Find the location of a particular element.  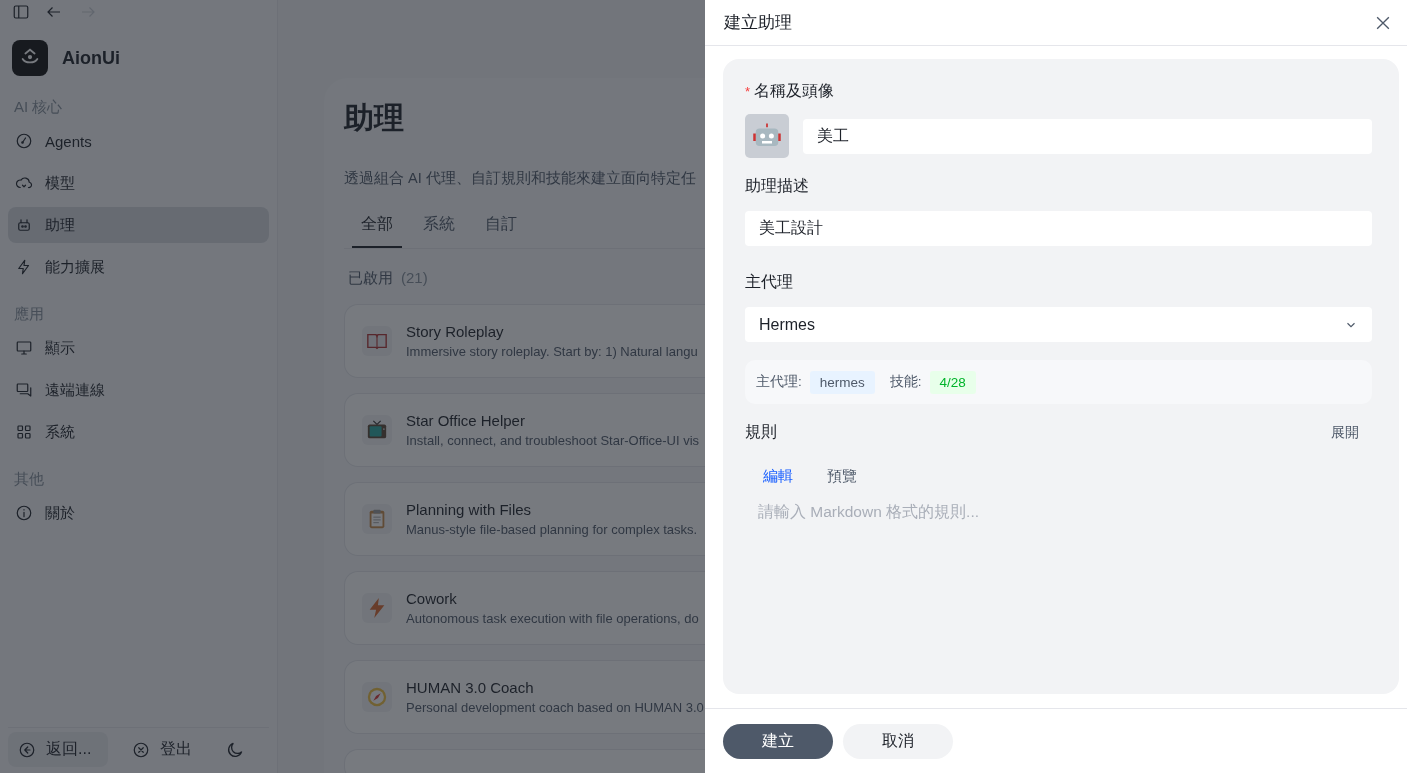

expand-link: 展開 is located at coordinates (1351, 432).